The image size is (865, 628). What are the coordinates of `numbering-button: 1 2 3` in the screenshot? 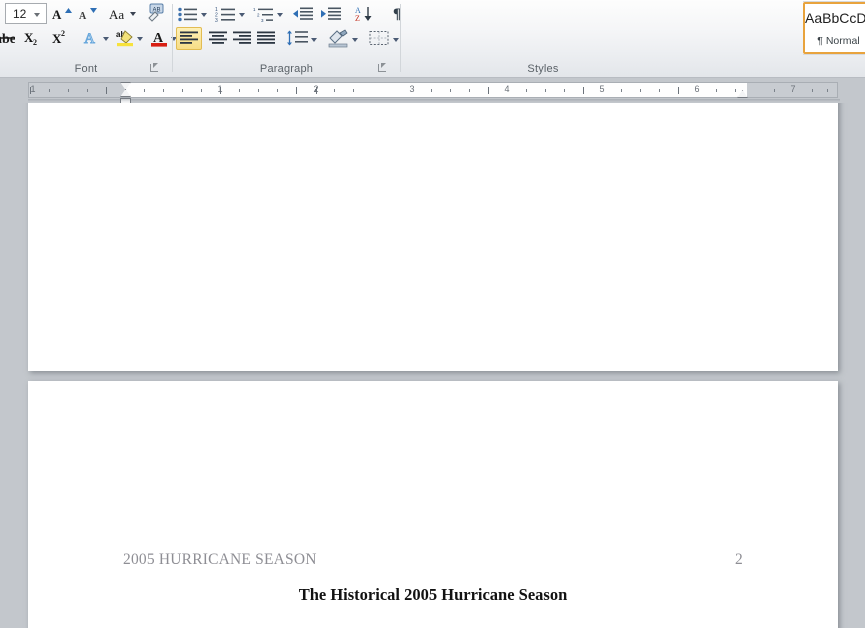 It's located at (226, 14).